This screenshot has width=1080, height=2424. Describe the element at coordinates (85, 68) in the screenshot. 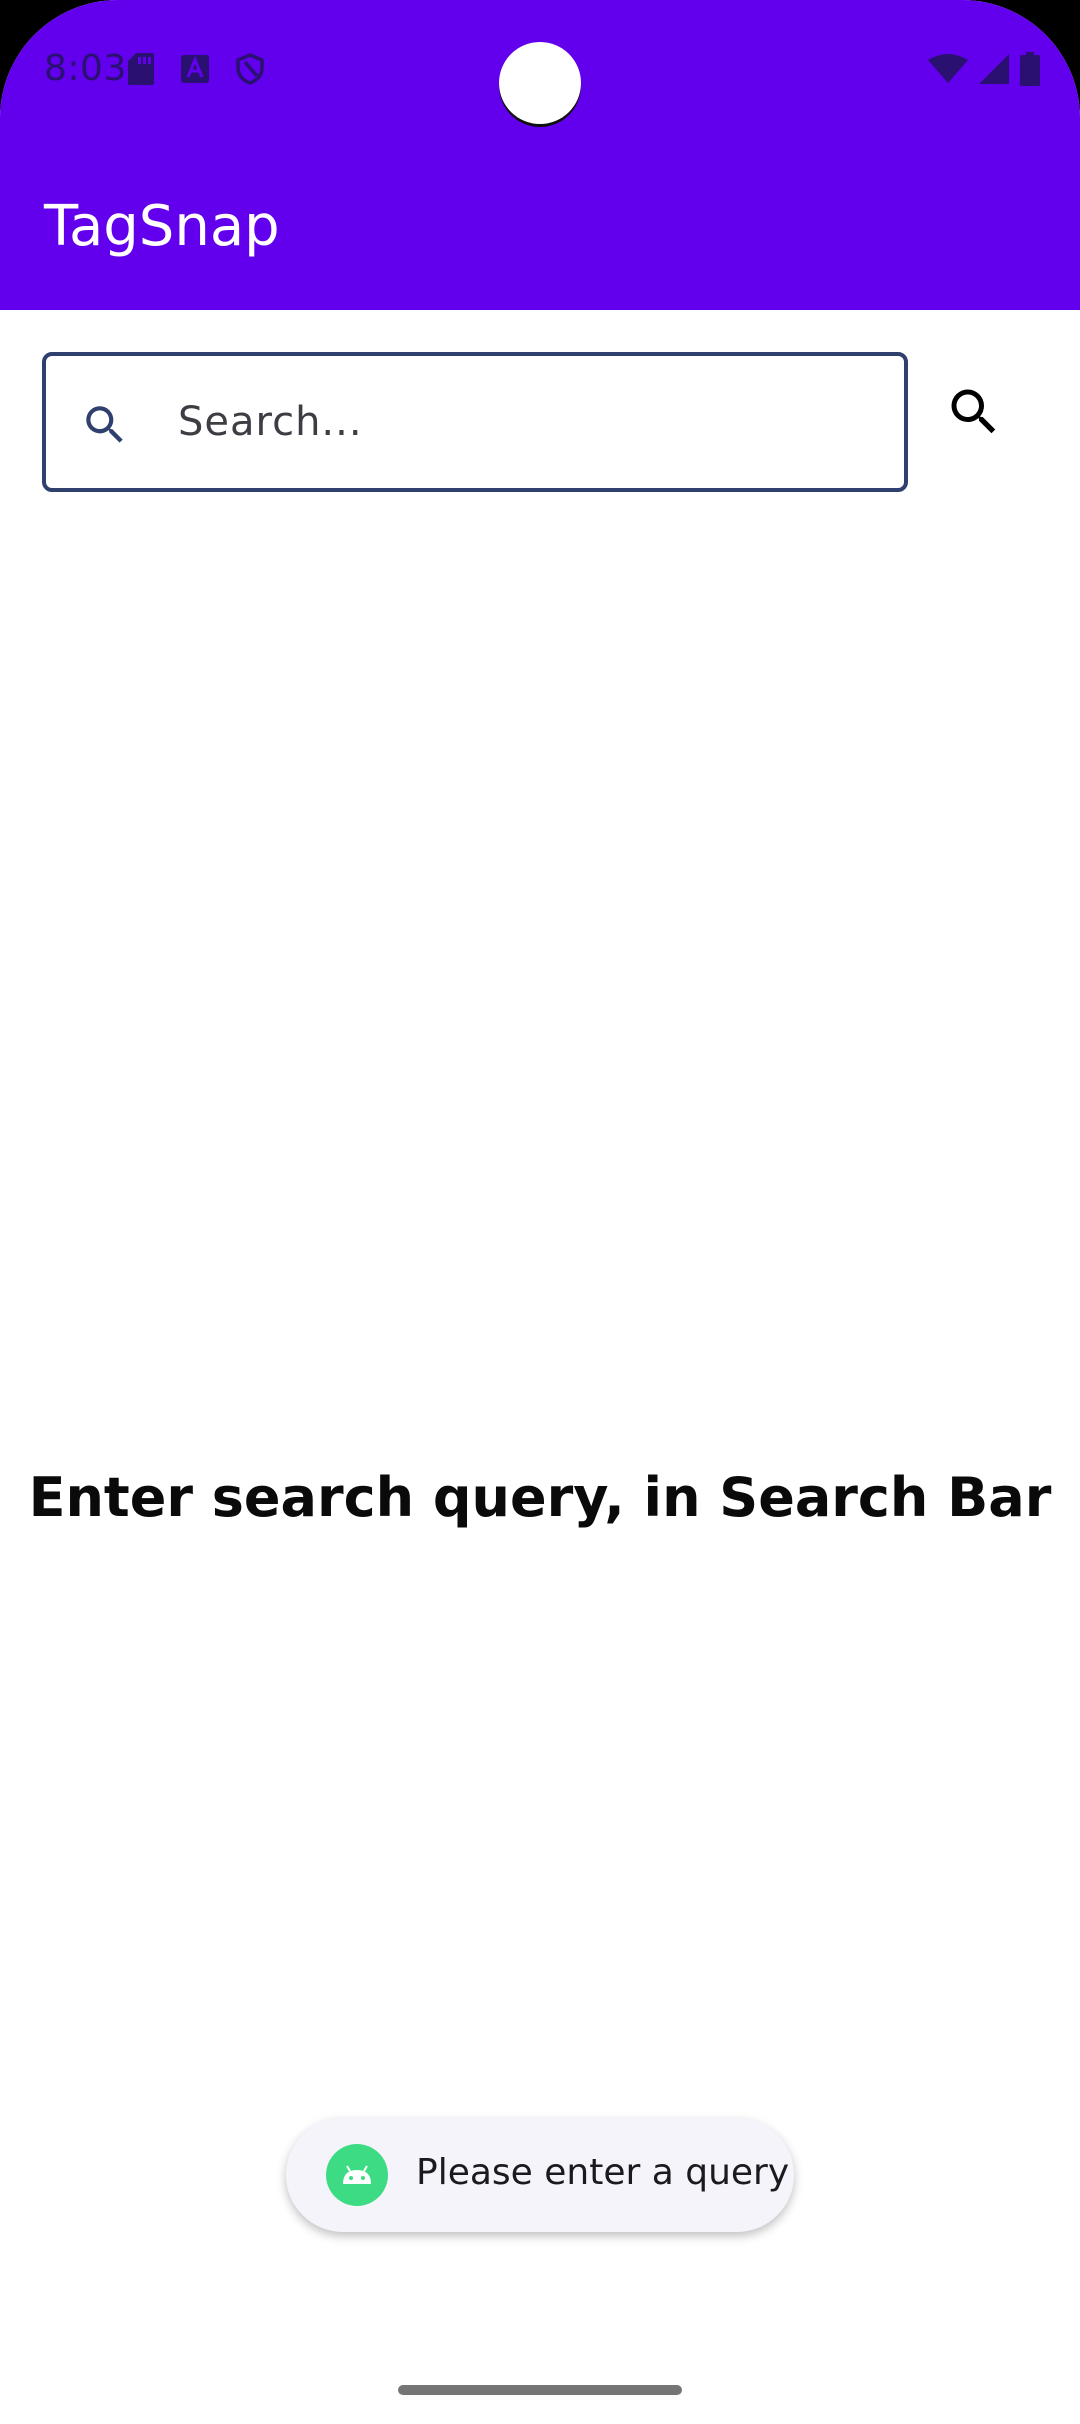

I see `status-time: 8:03` at that location.